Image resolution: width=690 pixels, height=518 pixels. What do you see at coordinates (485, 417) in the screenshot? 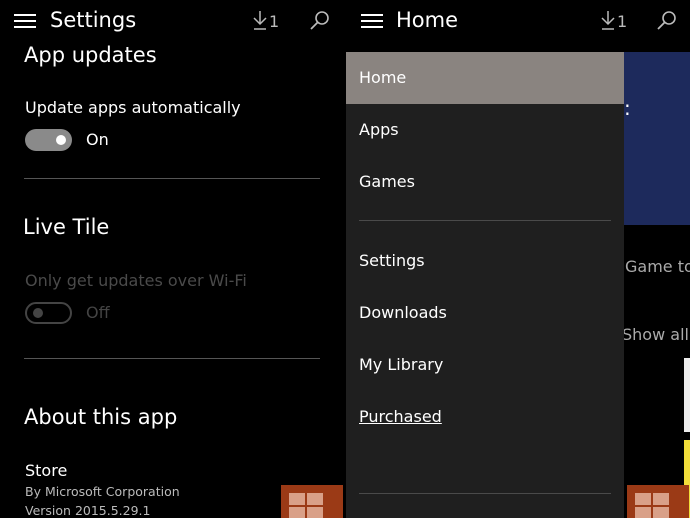
I see `nav-item-purchased: Purchased` at bounding box center [485, 417].